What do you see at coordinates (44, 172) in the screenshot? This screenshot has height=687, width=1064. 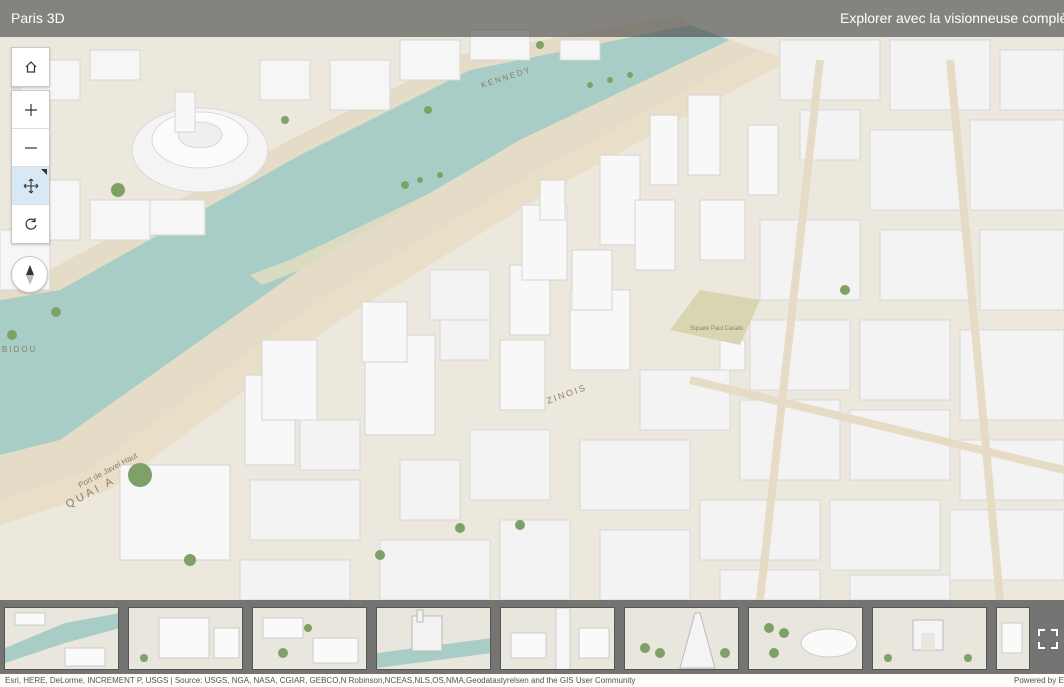 I see `corner-indicator` at bounding box center [44, 172].